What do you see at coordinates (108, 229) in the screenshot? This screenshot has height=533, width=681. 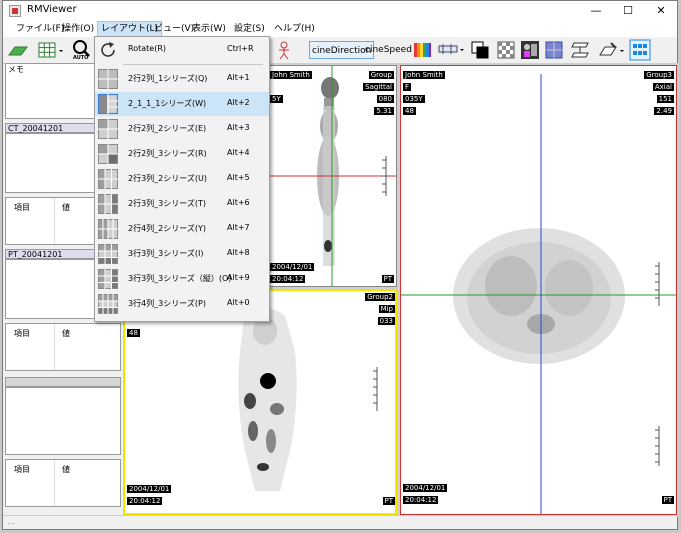 I see `layout-2x4-2series-icon` at bounding box center [108, 229].